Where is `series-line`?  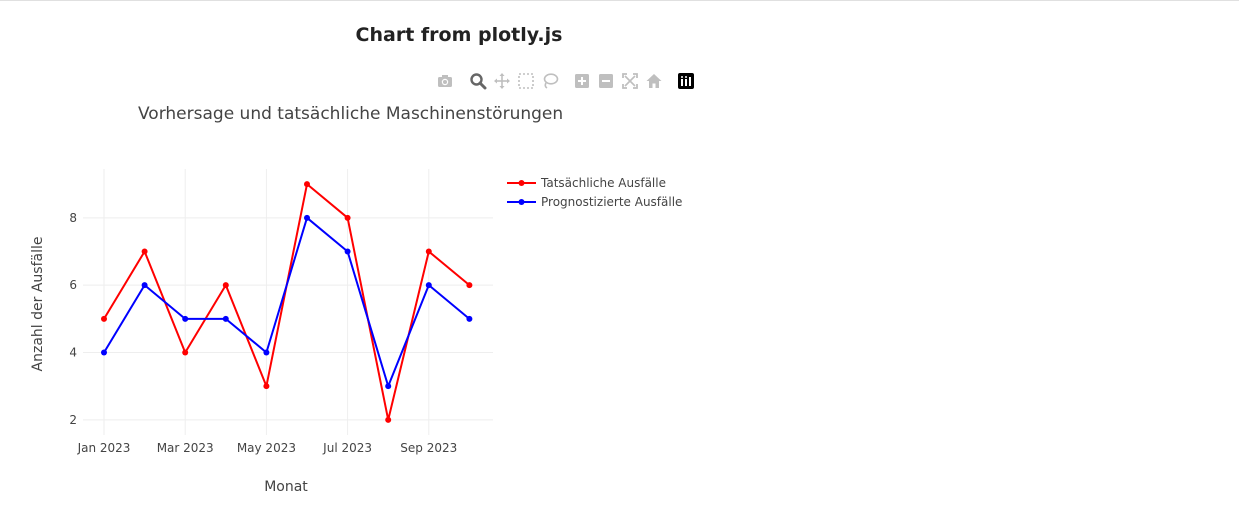 series-line is located at coordinates (287, 302).